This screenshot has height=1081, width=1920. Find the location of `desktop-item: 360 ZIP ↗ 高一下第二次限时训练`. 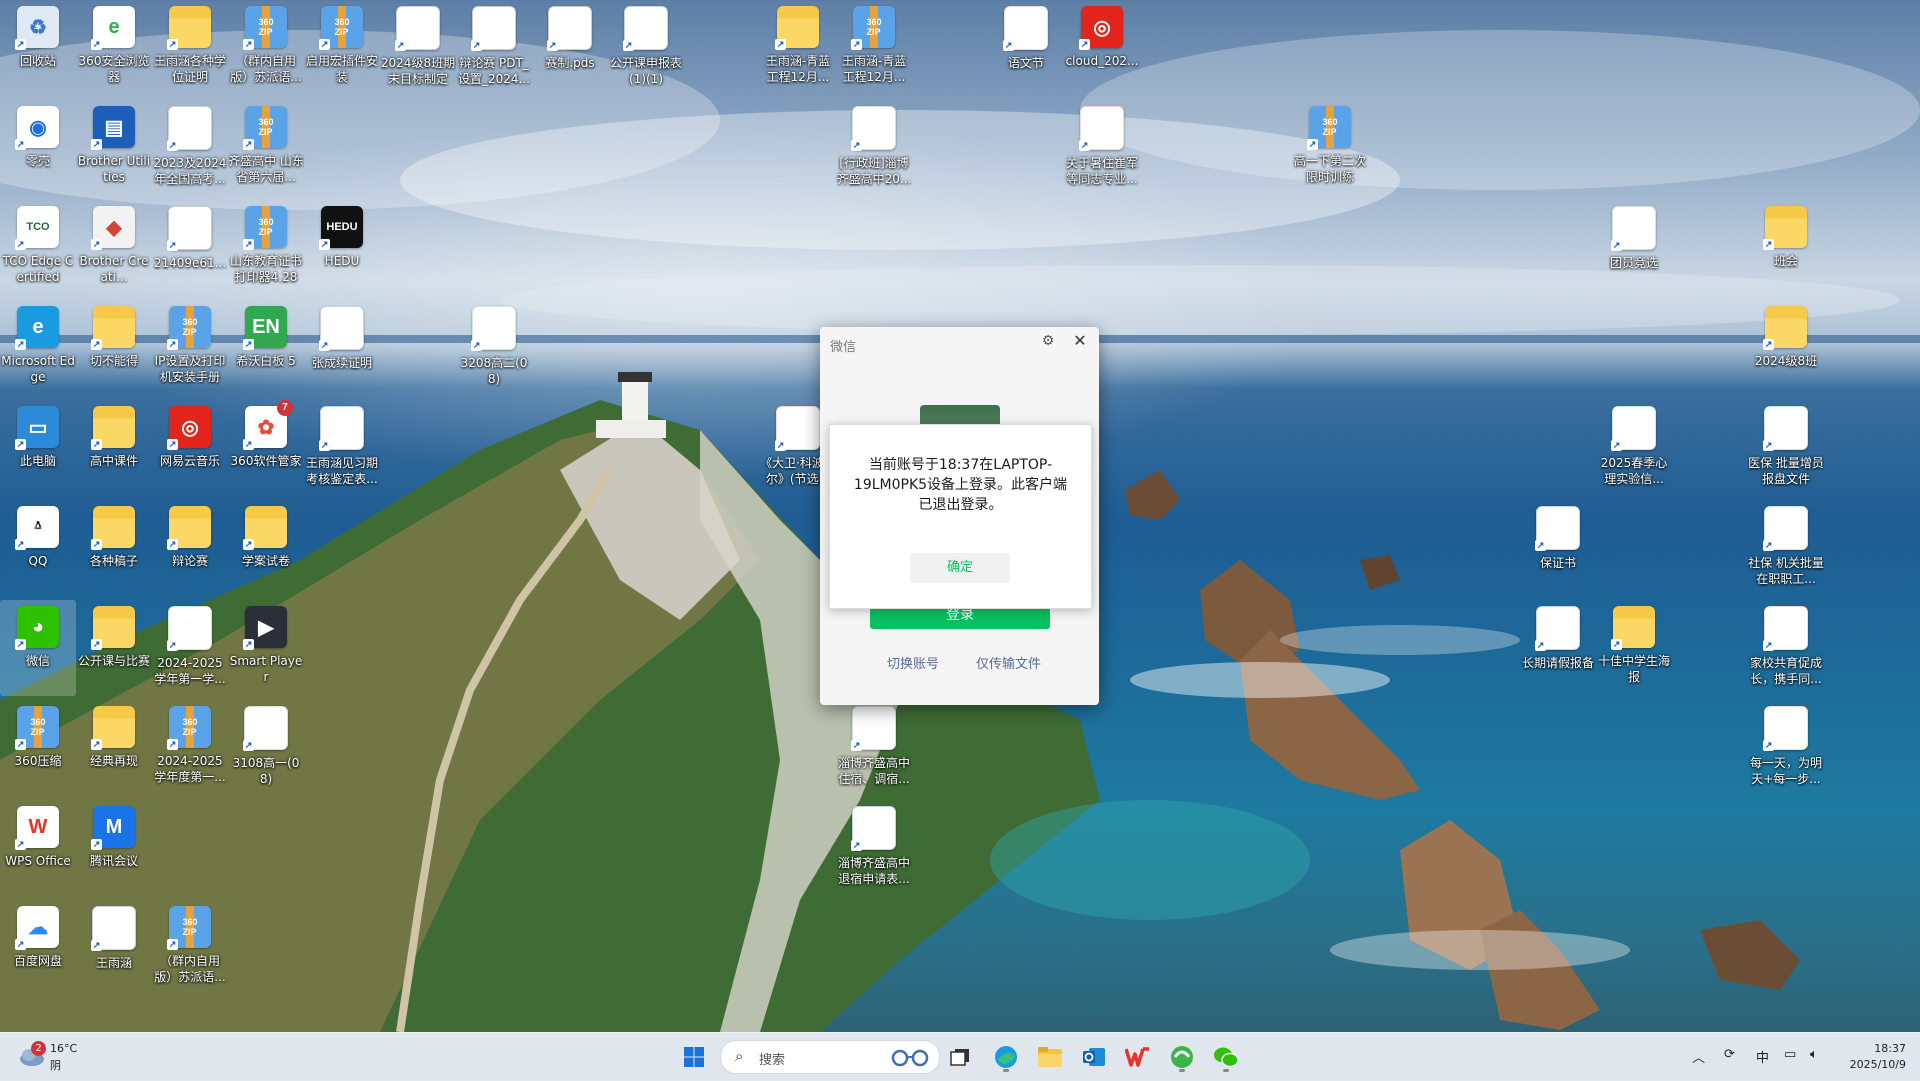

desktop-item: 360 ZIP ↗ 高一下第二次限时训练 is located at coordinates (1330, 148).